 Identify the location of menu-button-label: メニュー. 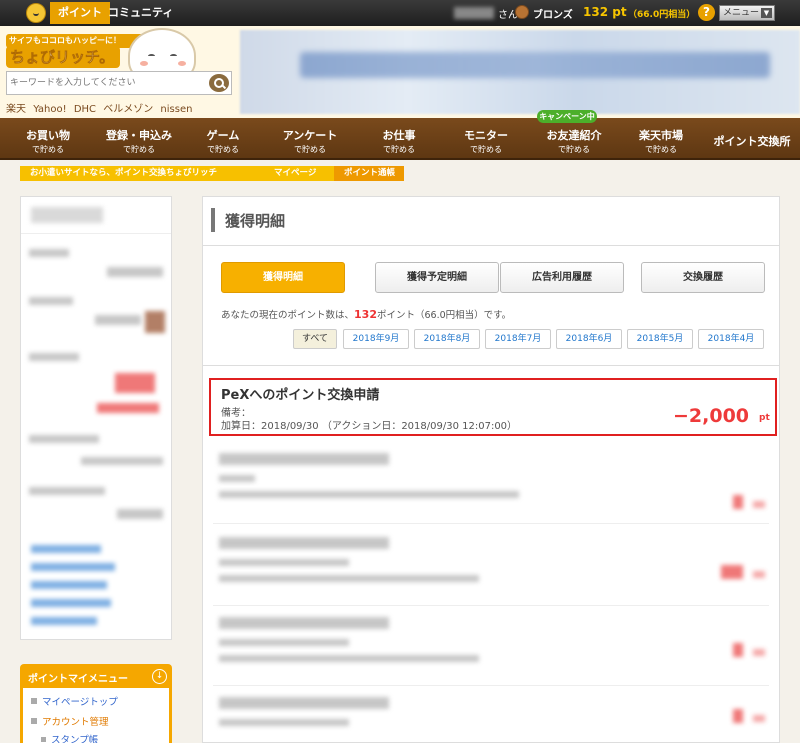
(741, 13).